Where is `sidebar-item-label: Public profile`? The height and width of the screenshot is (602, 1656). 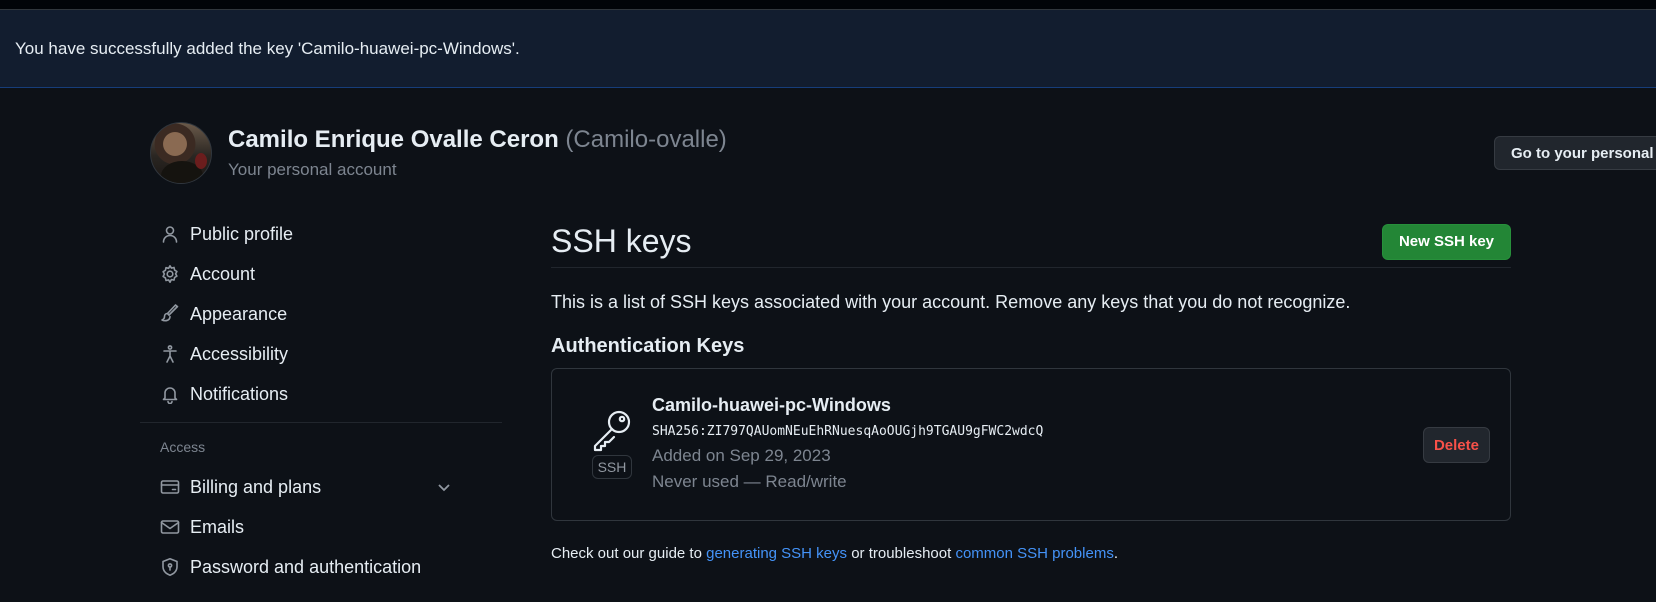
sidebar-item-label: Public profile is located at coordinates (242, 233).